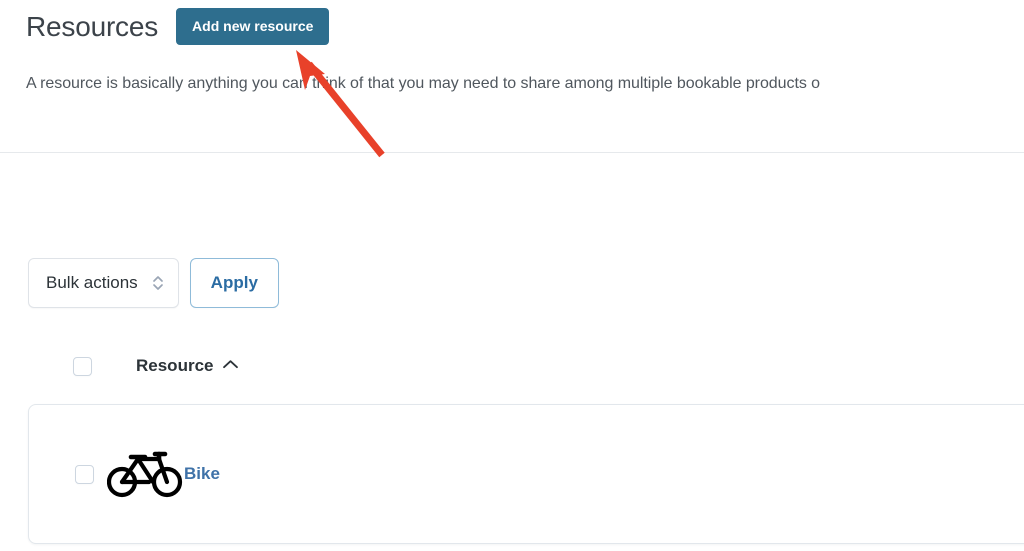 Image resolution: width=1024 pixels, height=551 pixels. I want to click on bulk-actions-toolbar: Bulk actions Apply, so click(153, 283).